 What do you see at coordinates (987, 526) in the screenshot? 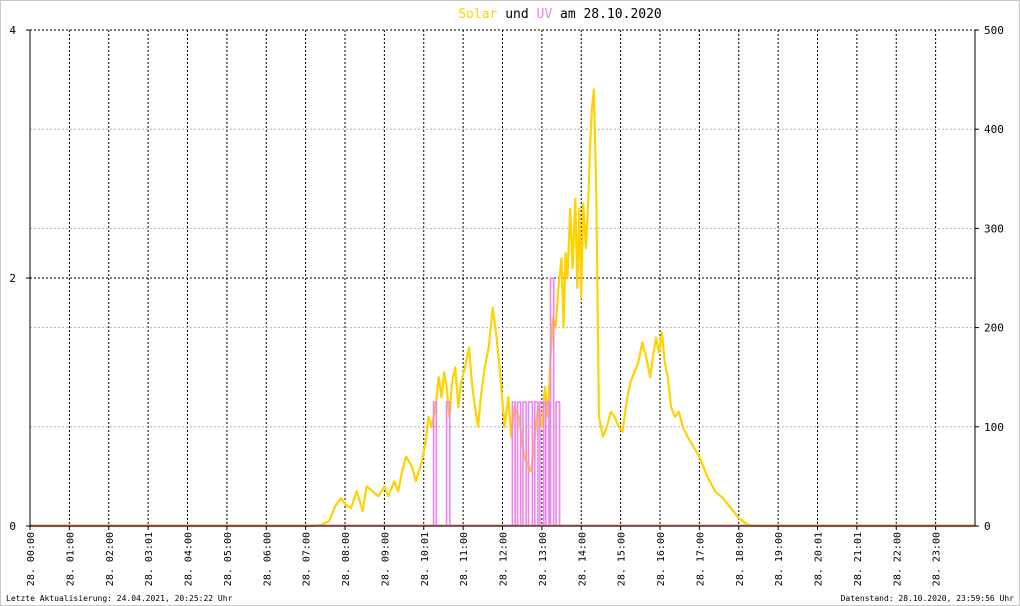
I see `y-right-tick-label: 0` at bounding box center [987, 526].